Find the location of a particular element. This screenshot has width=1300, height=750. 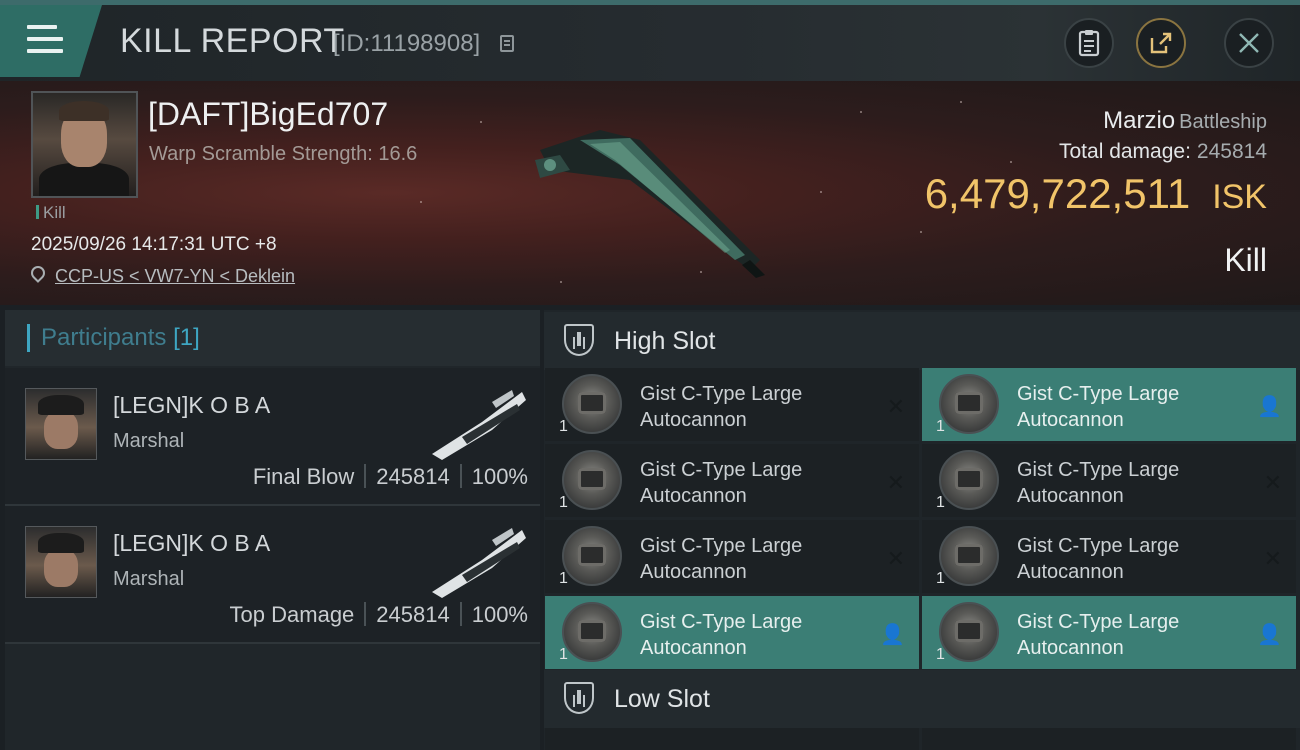

total-damage-value: 245814 is located at coordinates (1231, 151).